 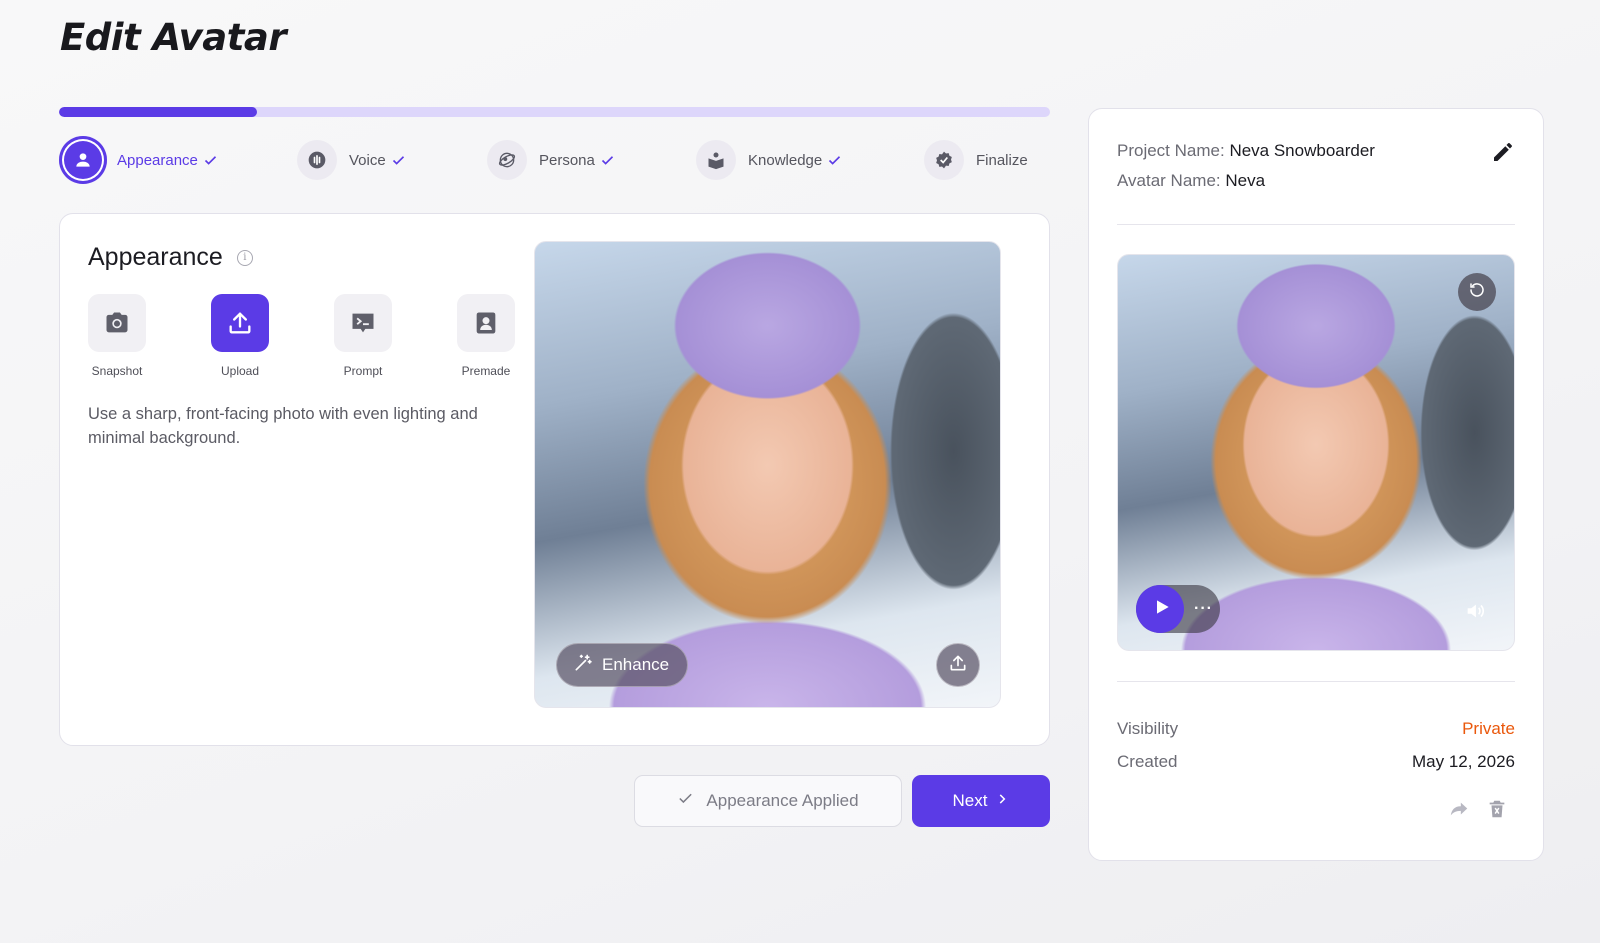 I want to click on appearance-header: Appearance i, so click(x=170, y=257).